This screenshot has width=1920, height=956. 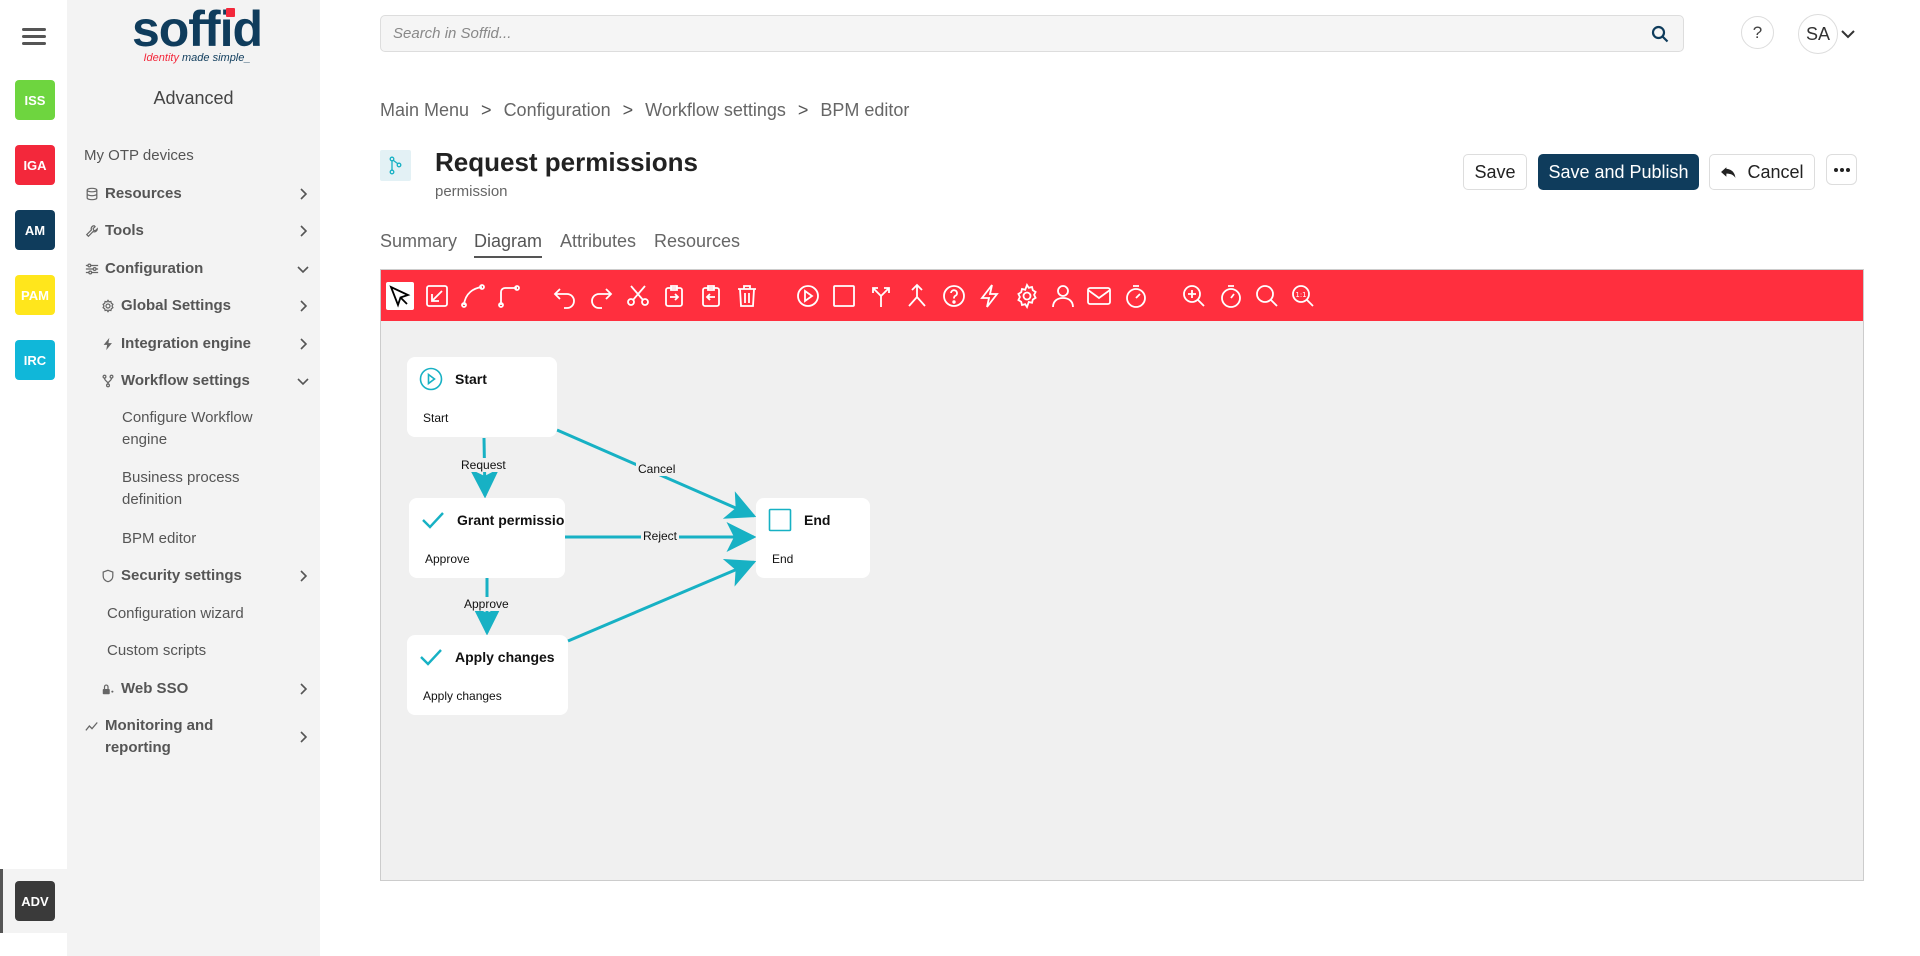 I want to click on zoom-out-icon, so click(x=1267, y=296).